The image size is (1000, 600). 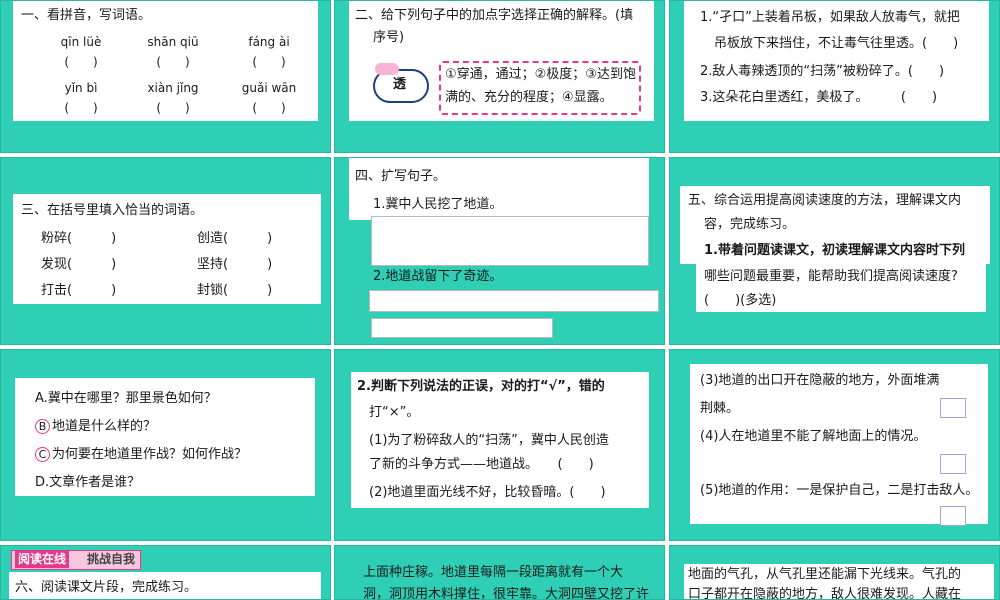 What do you see at coordinates (106, 587) in the screenshot?
I see `question-6-title: 六、阅读课文片段，完成练习。` at bounding box center [106, 587].